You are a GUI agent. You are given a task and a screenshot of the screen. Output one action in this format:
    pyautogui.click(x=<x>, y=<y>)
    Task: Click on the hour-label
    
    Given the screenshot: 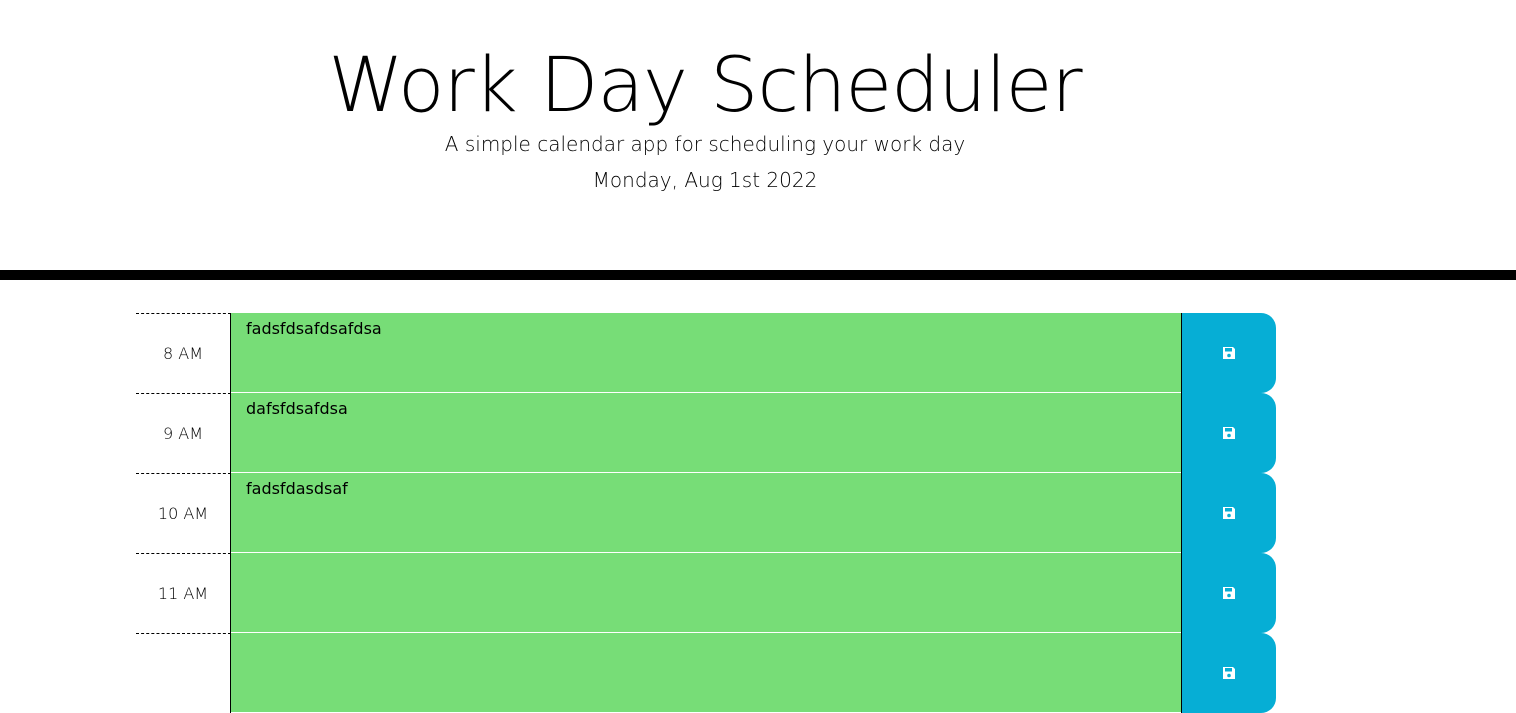 What is the action you would take?
    pyautogui.click(x=183, y=673)
    